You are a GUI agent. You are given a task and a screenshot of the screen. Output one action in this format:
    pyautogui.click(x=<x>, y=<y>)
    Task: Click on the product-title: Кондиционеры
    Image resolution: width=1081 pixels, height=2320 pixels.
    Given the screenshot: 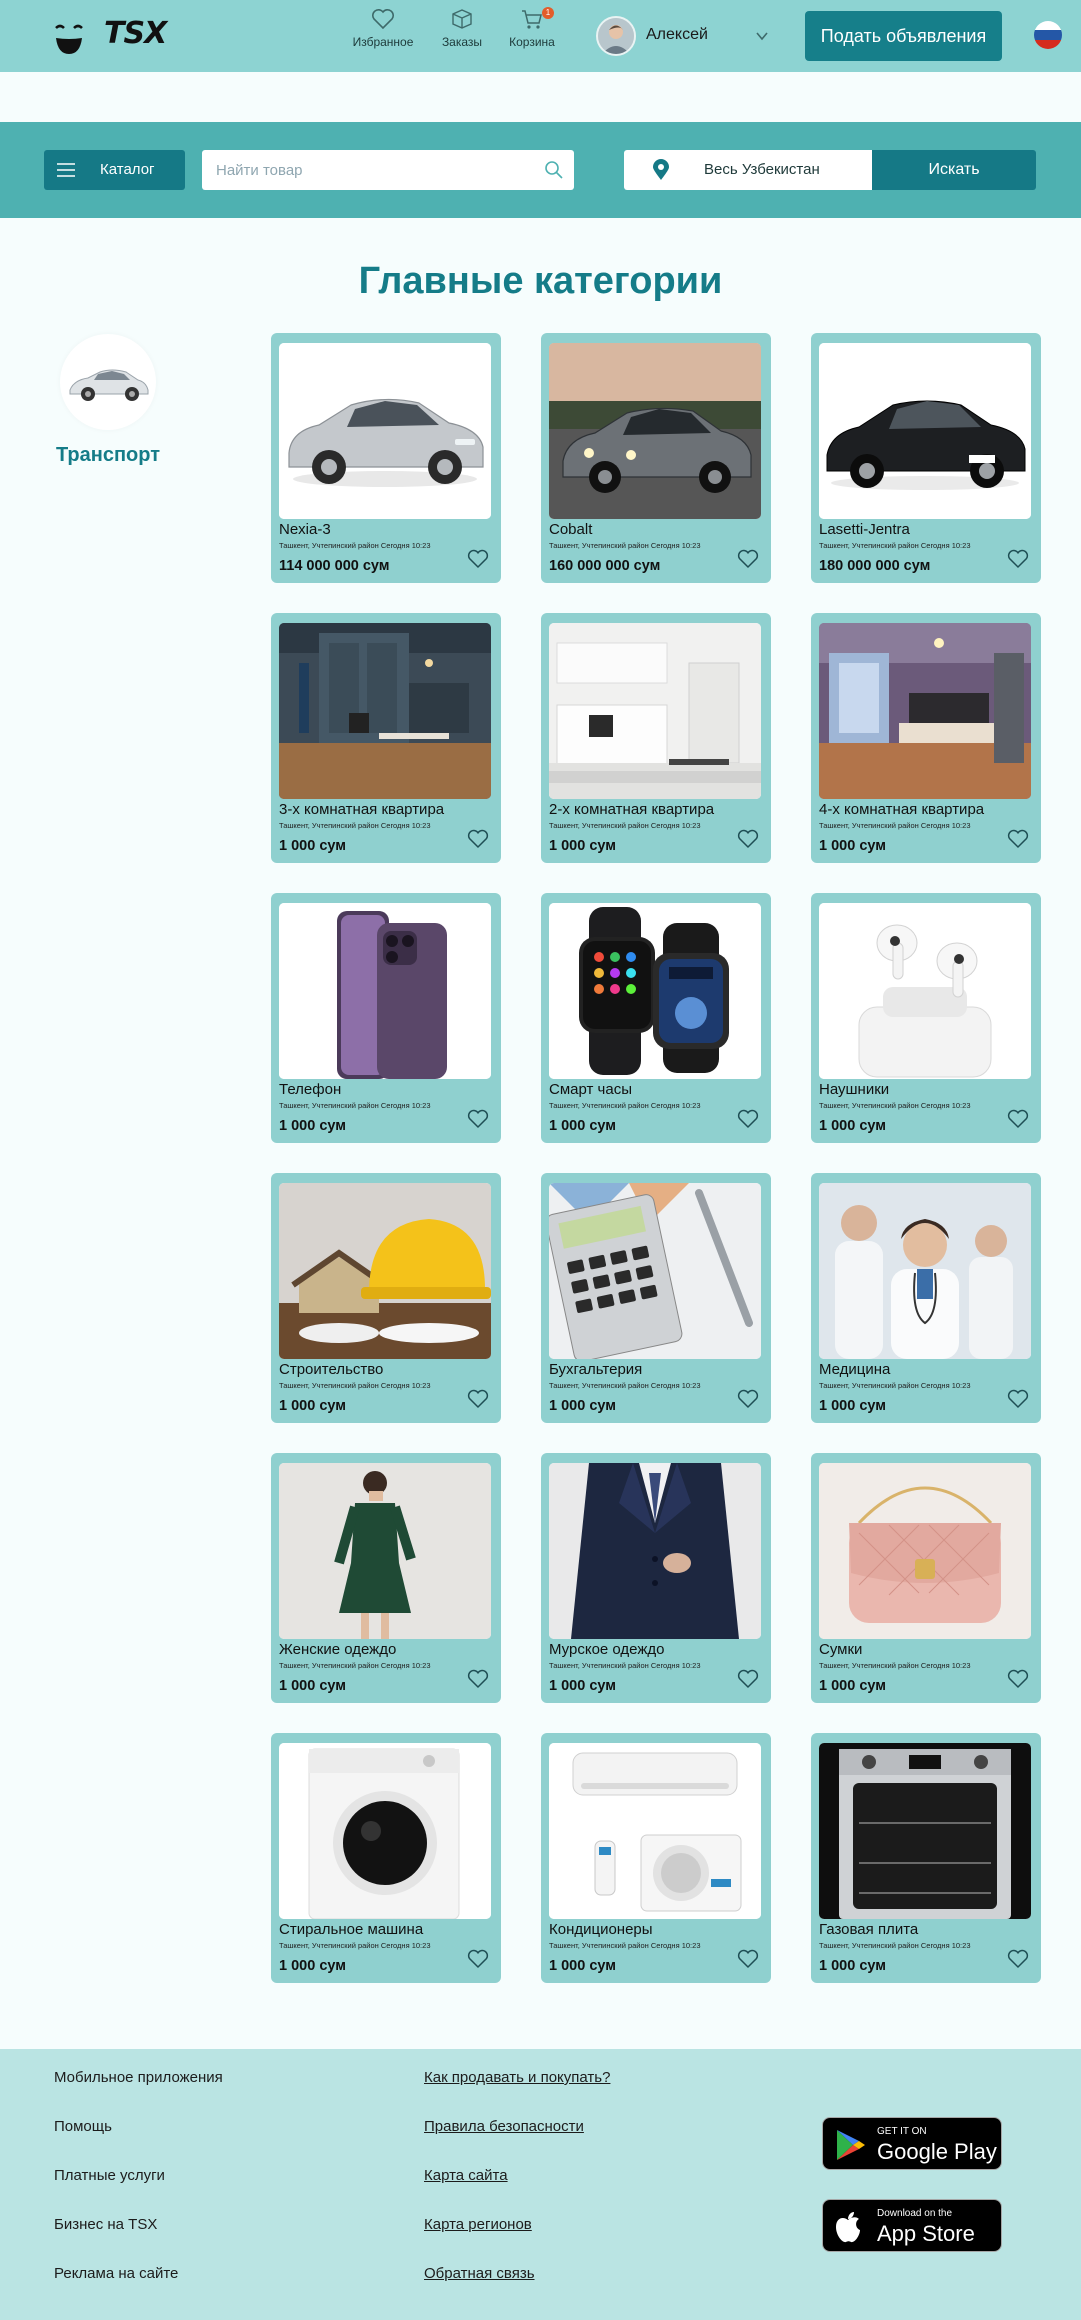 What is the action you would take?
    pyautogui.click(x=654, y=1929)
    